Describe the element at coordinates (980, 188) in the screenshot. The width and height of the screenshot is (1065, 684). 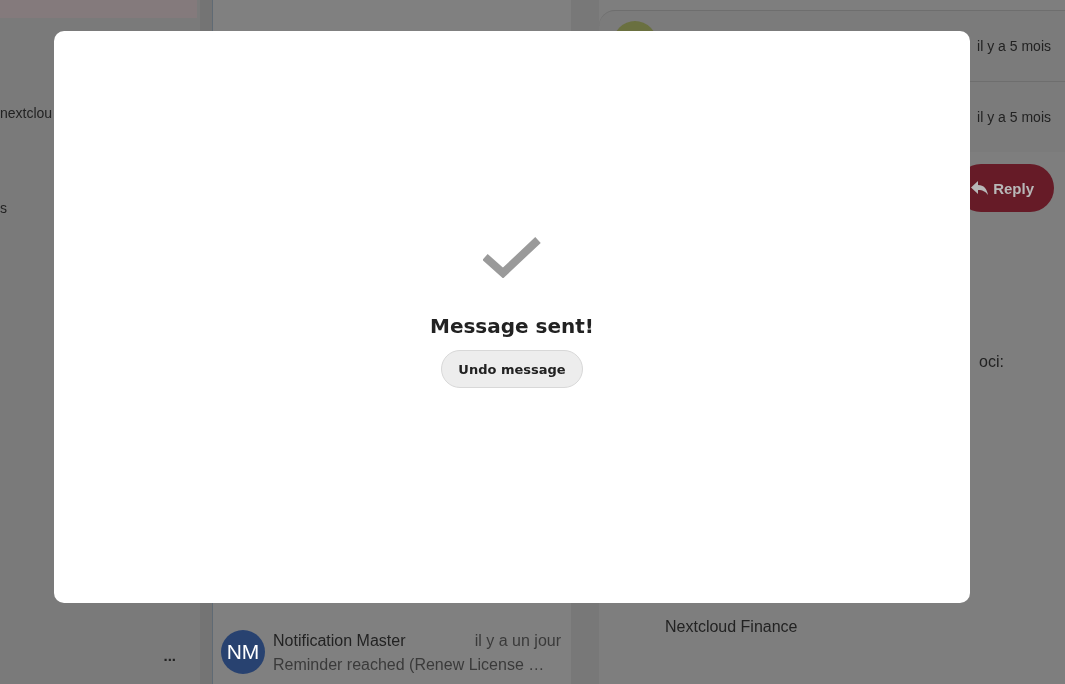
I see `reply-icon` at that location.